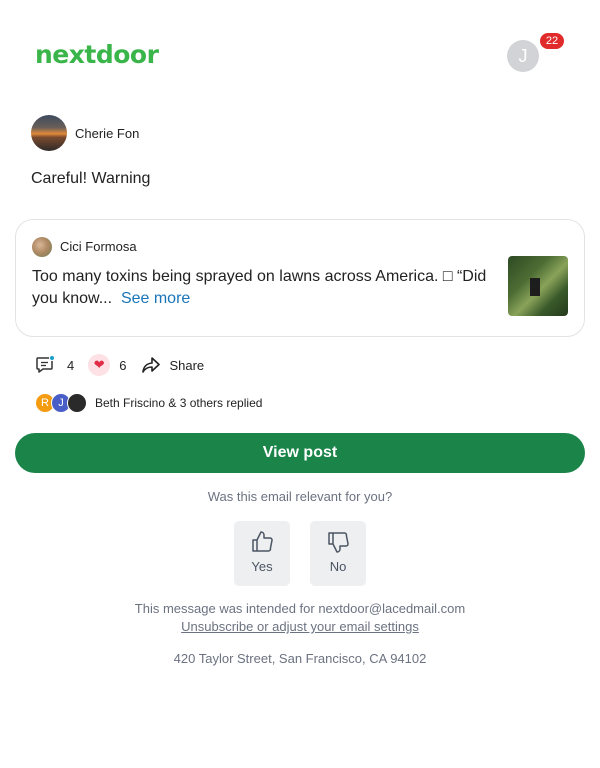 The image size is (600, 768). I want to click on reaction-count: 6, so click(123, 365).